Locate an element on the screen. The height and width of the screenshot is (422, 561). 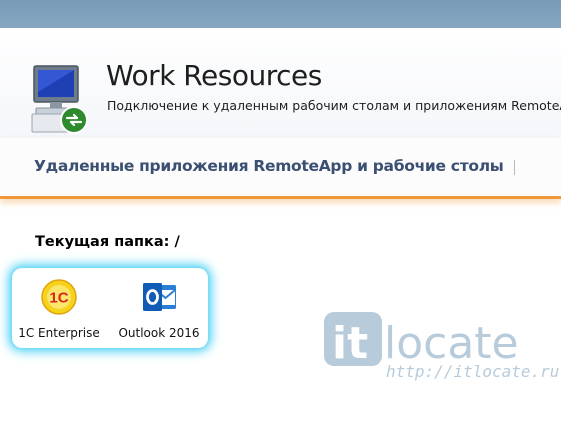
watermark-url: http://itlocate.ru is located at coordinates (473, 371).